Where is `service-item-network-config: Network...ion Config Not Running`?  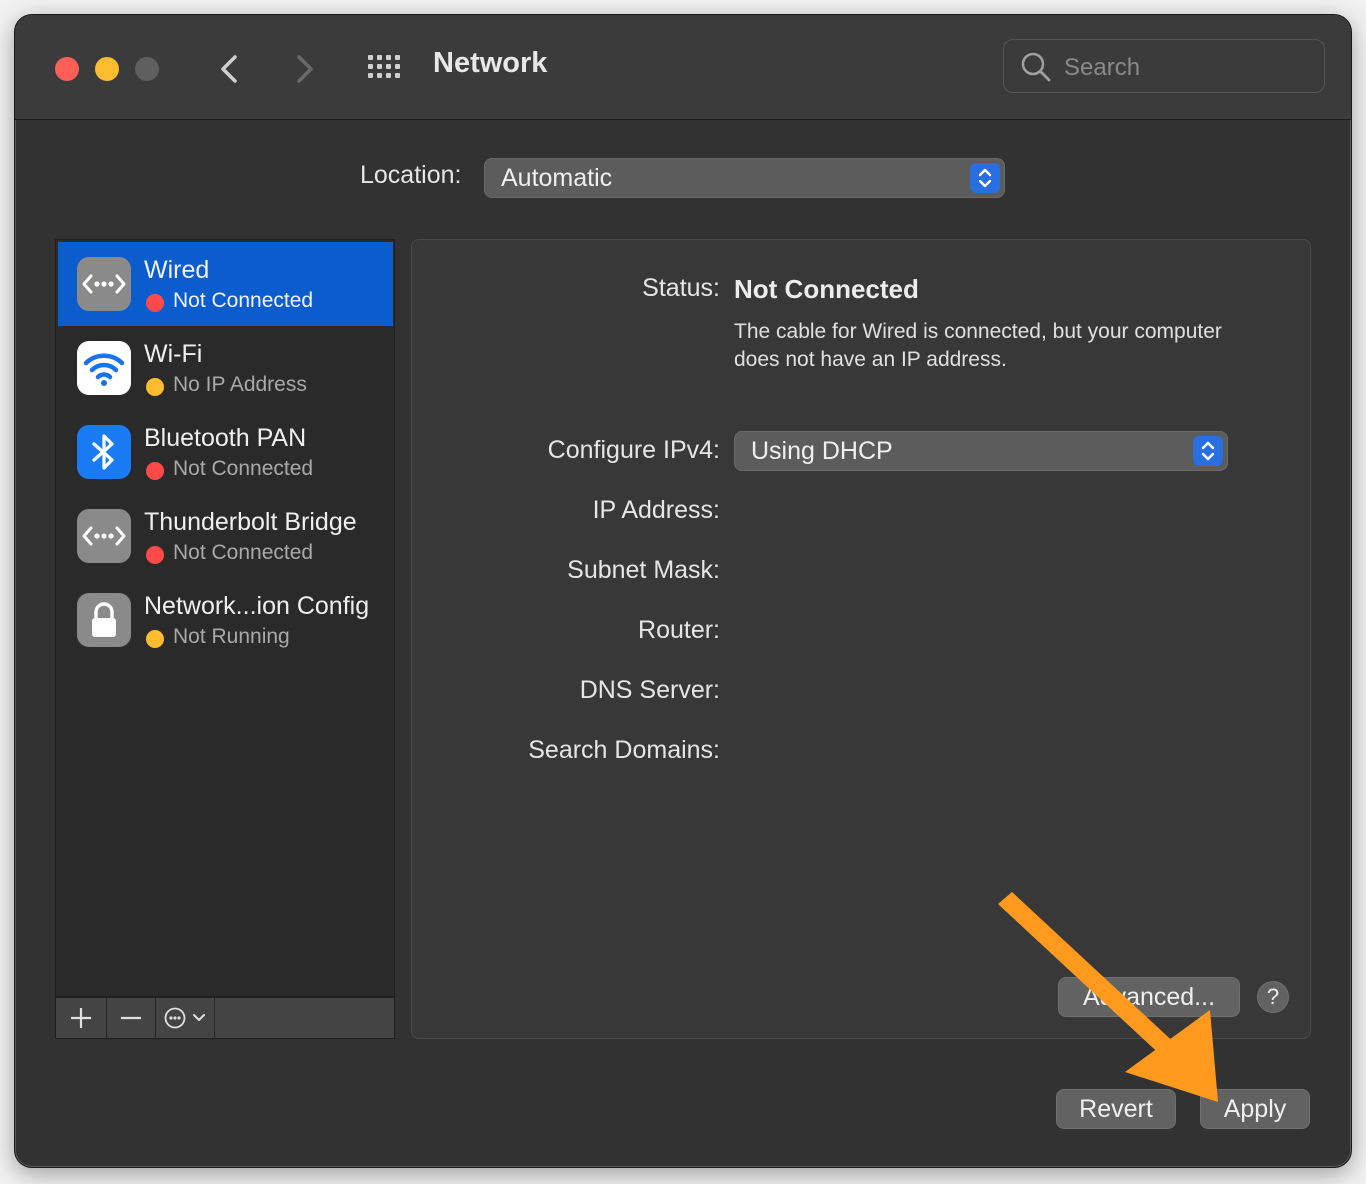
service-item-network-config: Network...ion Config Not Running is located at coordinates (225, 620).